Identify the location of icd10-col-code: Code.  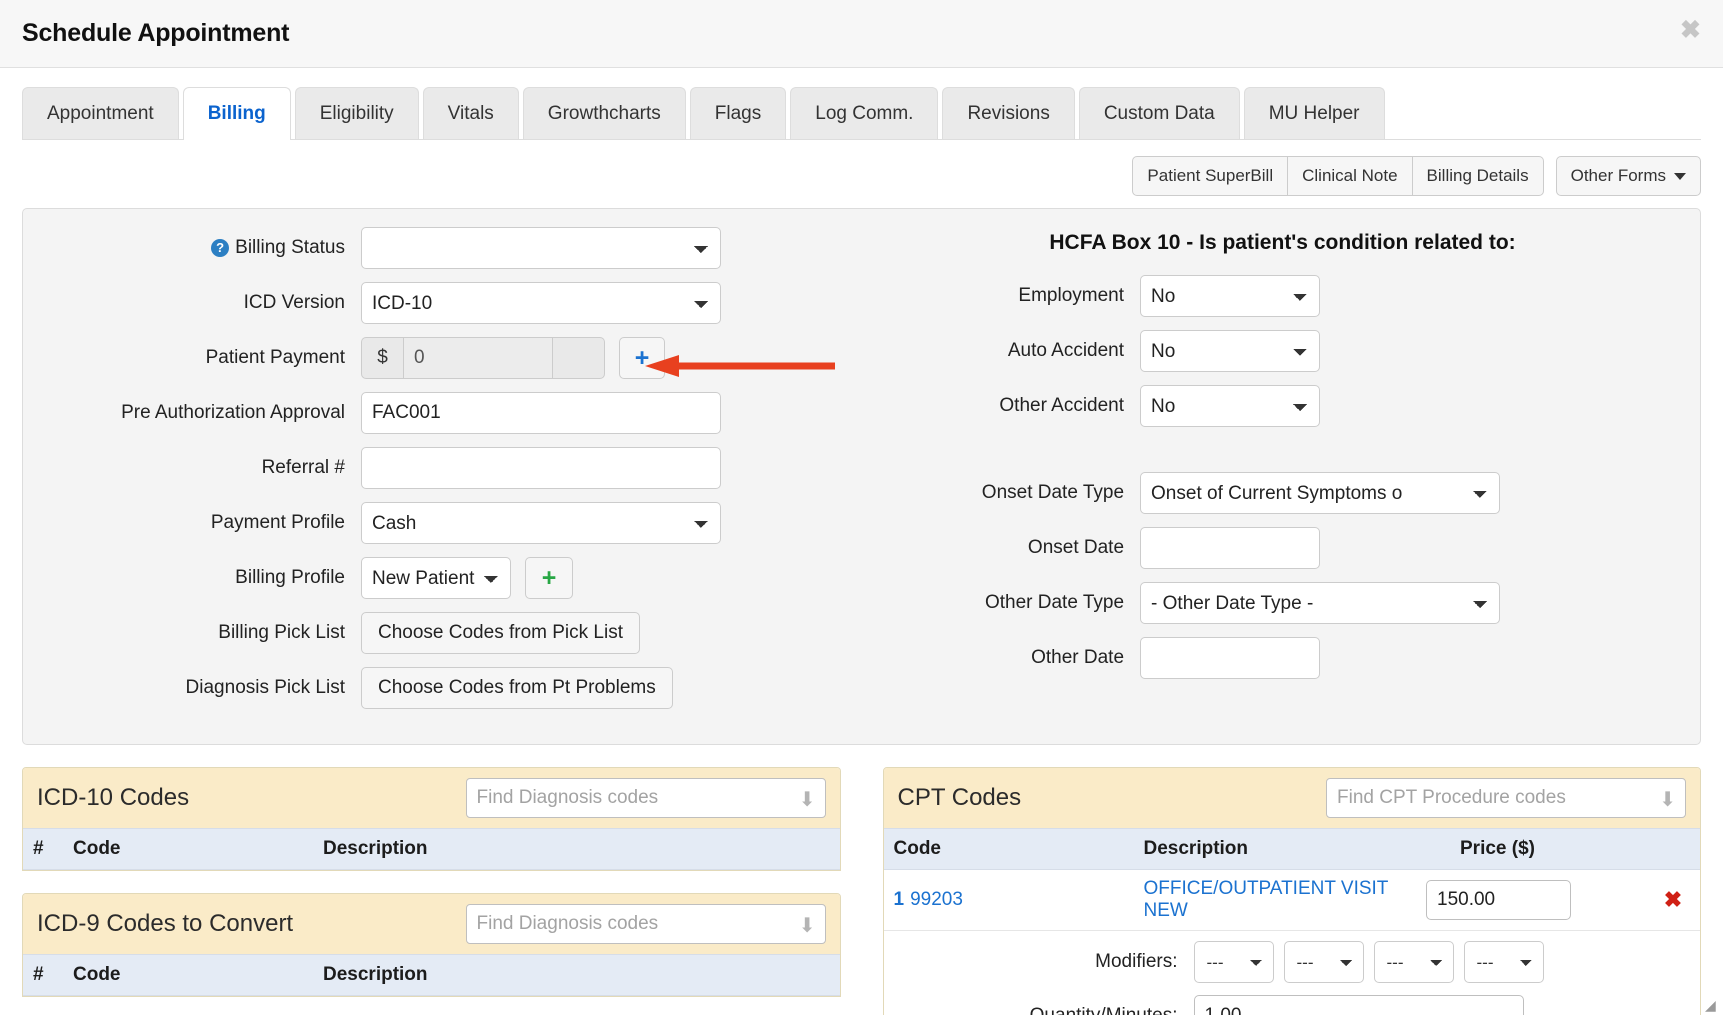
(97, 848).